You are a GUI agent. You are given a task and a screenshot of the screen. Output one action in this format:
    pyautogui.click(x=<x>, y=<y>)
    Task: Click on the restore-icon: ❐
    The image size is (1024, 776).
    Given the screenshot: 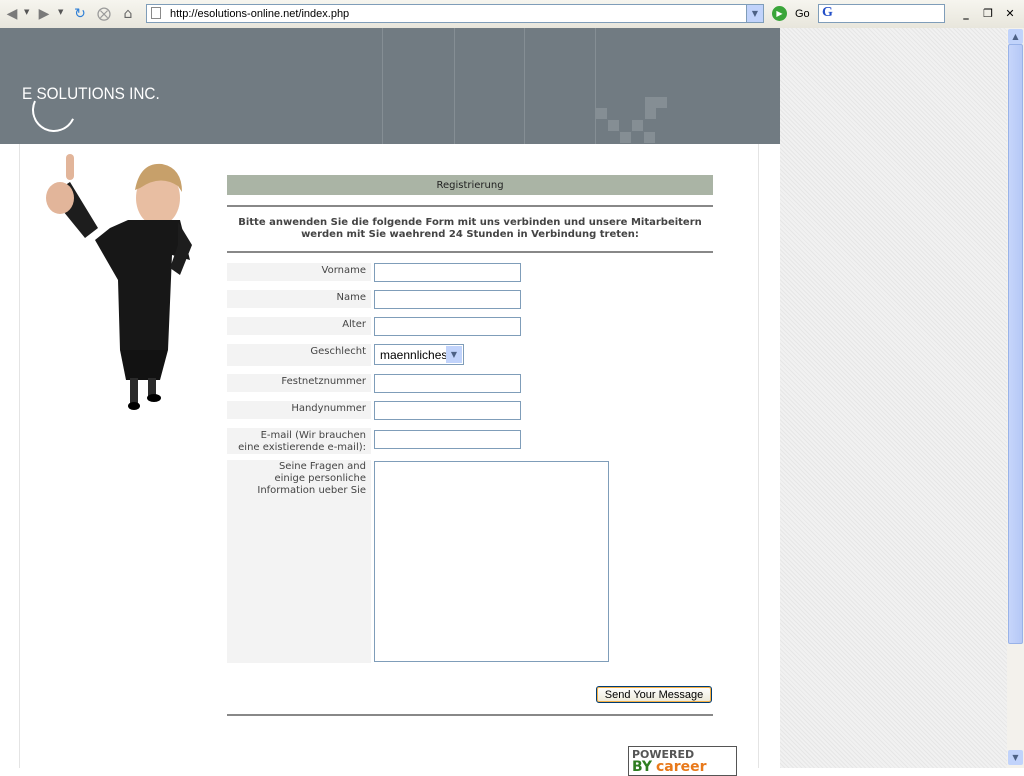 What is the action you would take?
    pyautogui.click(x=988, y=13)
    